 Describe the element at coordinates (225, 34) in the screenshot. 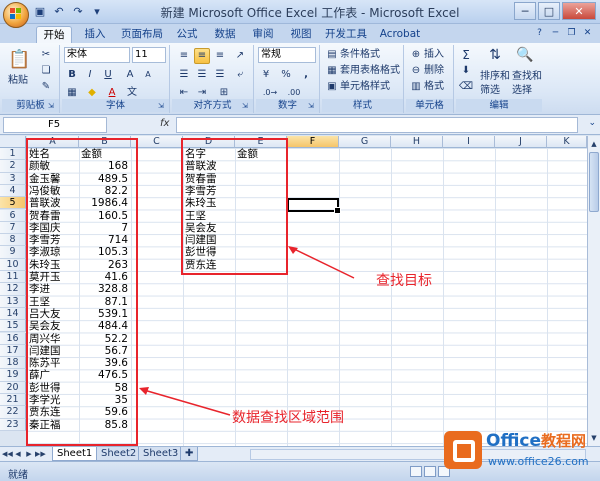

I see `tab-data: 数据` at that location.